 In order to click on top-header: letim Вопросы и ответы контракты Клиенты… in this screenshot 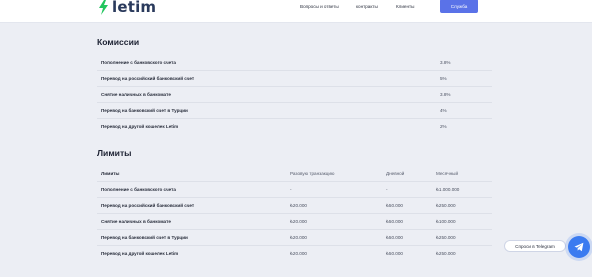, I will do `click(296, 11)`.